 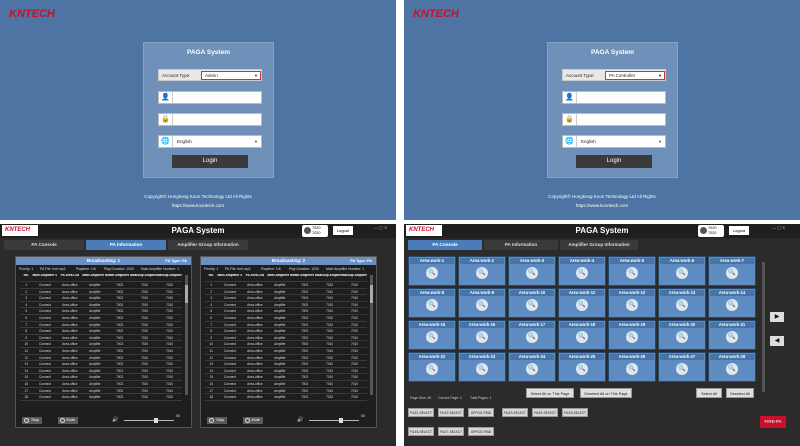 I want to click on area-card: Area-work-17 🔍, so click(x=532, y=335).